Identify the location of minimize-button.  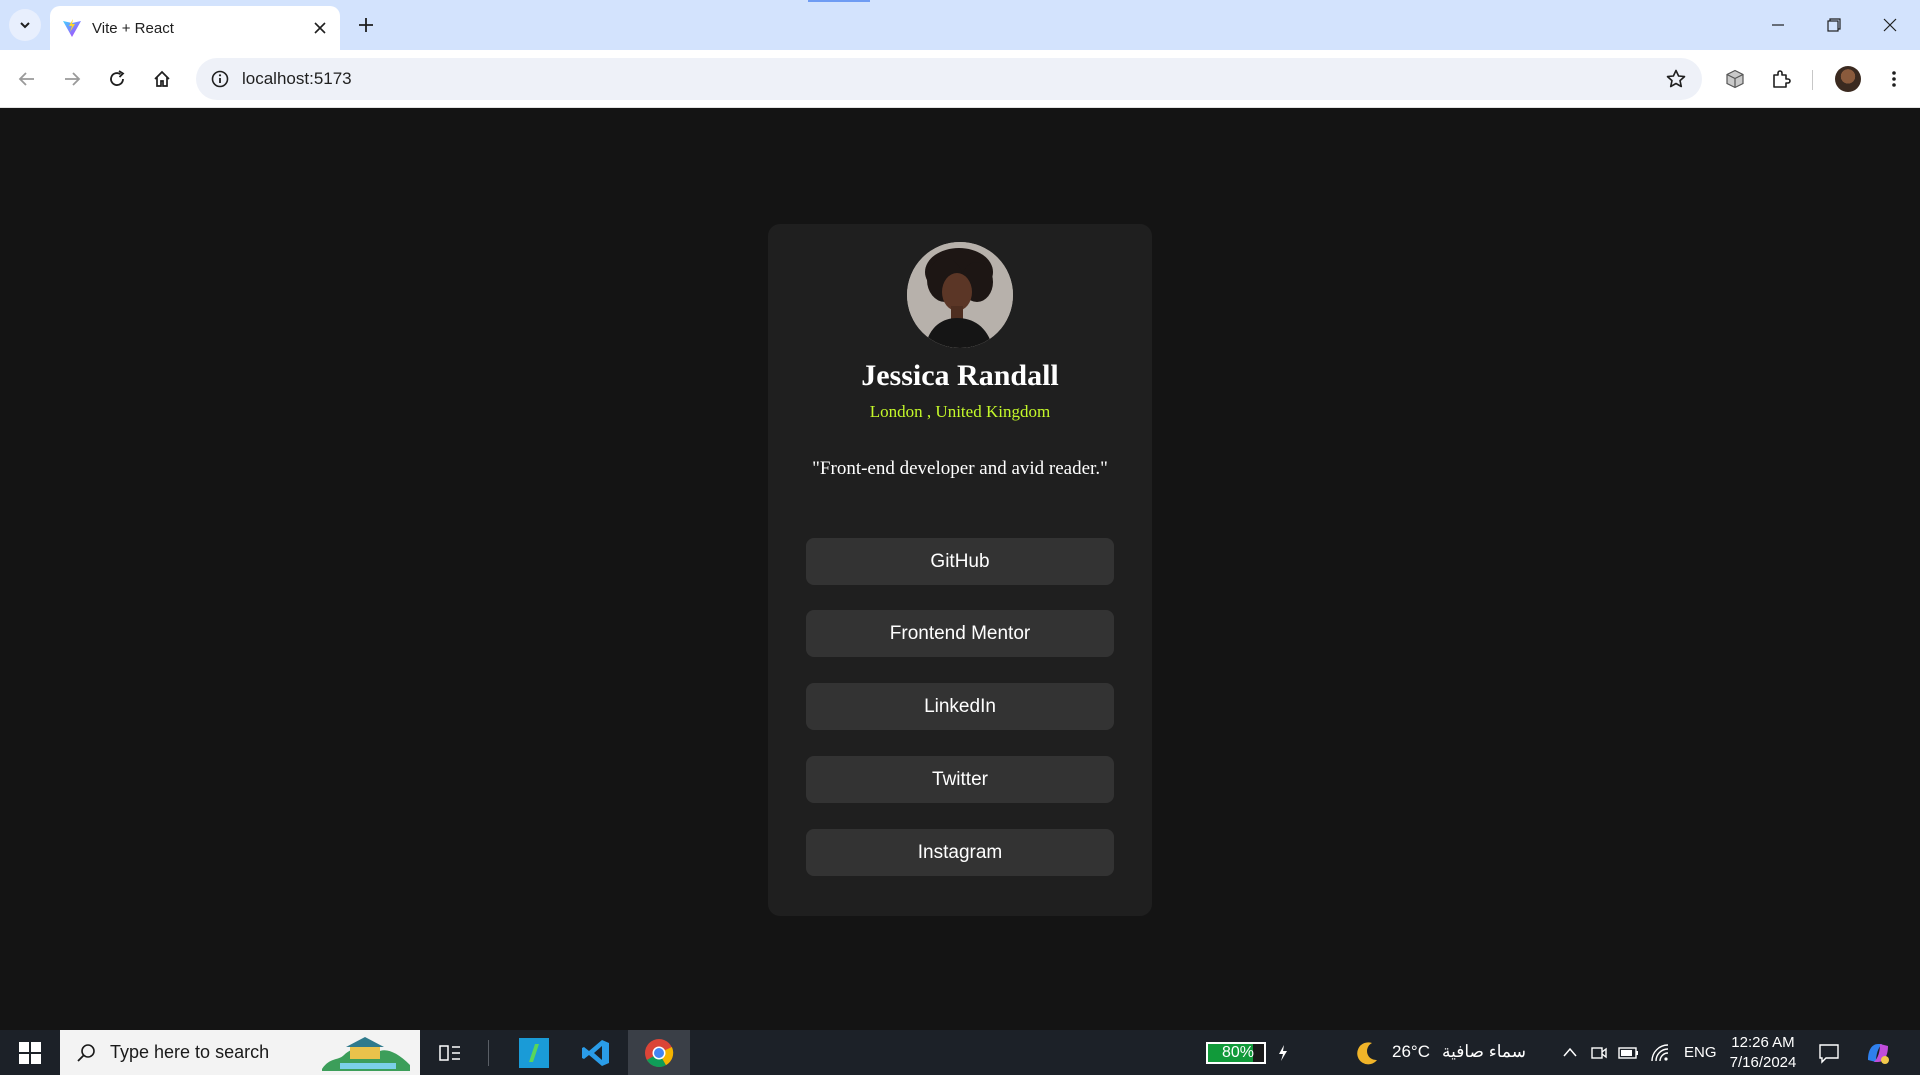
(1778, 25).